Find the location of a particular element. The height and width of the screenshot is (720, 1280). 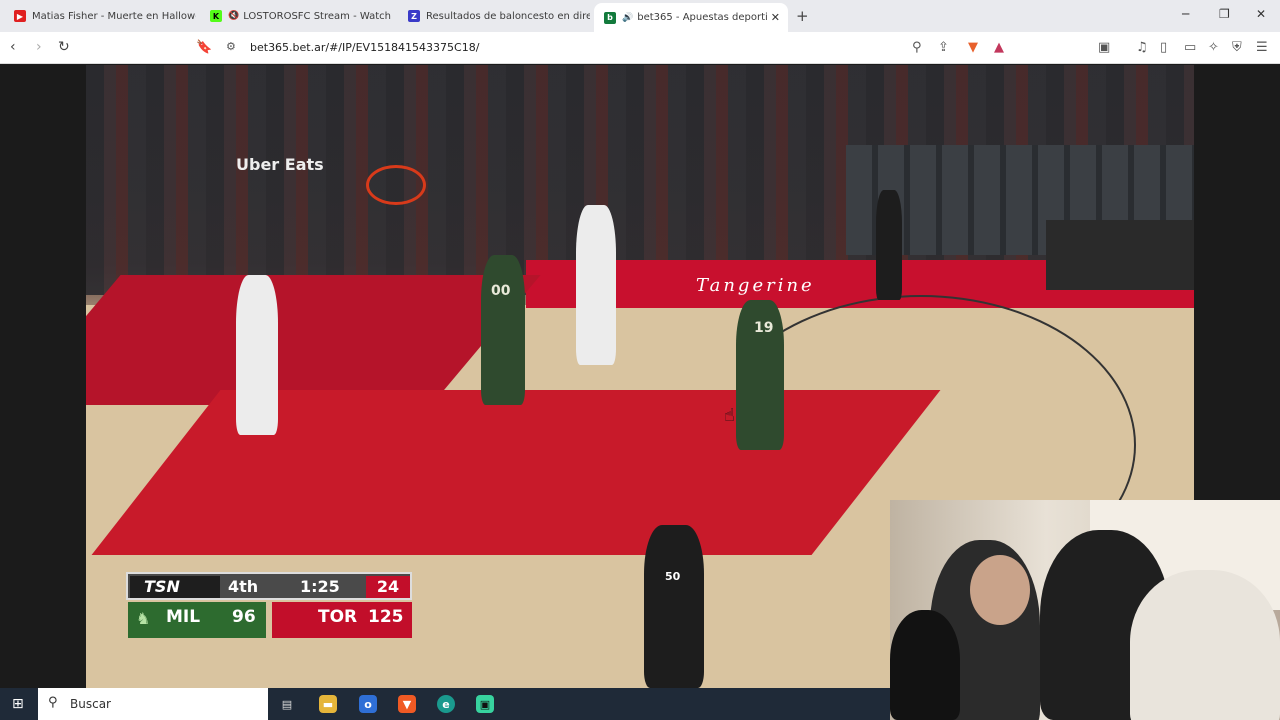

windows-start-icon: ⊞ is located at coordinates (18, 704).